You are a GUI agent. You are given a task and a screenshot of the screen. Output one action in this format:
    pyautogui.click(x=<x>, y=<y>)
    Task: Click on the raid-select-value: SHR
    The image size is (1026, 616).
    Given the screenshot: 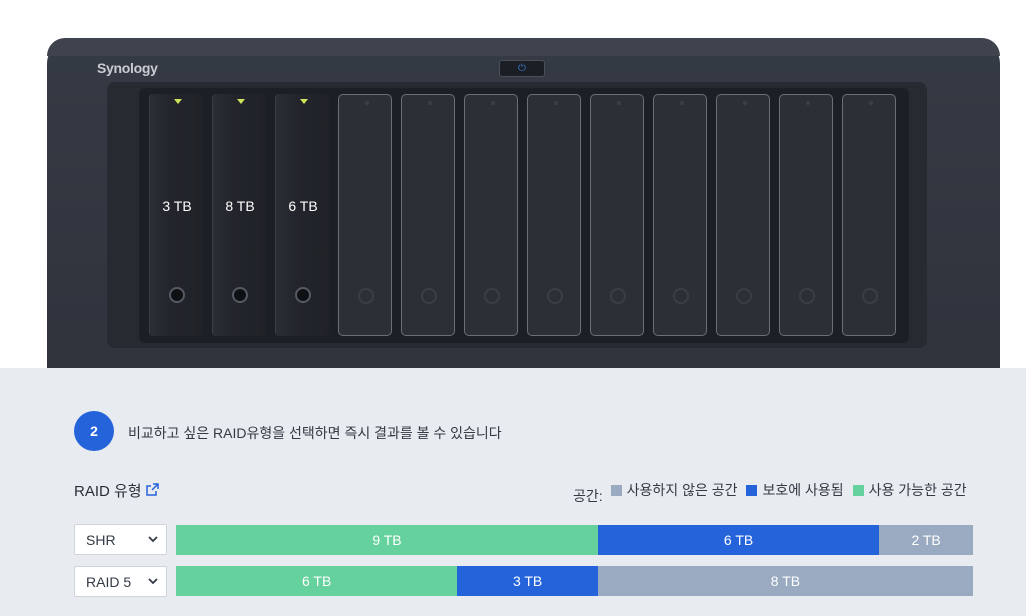 What is the action you would take?
    pyautogui.click(x=101, y=540)
    